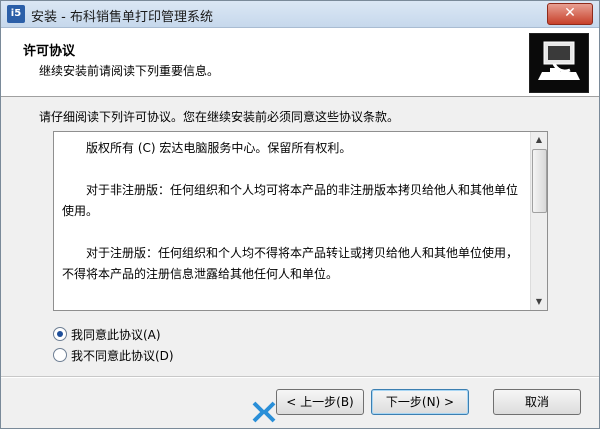 Image resolution: width=600 pixels, height=429 pixels. What do you see at coordinates (219, 117) in the screenshot?
I see `license-prompt: 请仔细阅读下列许可协议。您在继续安装前必须同意这些协议条款。` at bounding box center [219, 117].